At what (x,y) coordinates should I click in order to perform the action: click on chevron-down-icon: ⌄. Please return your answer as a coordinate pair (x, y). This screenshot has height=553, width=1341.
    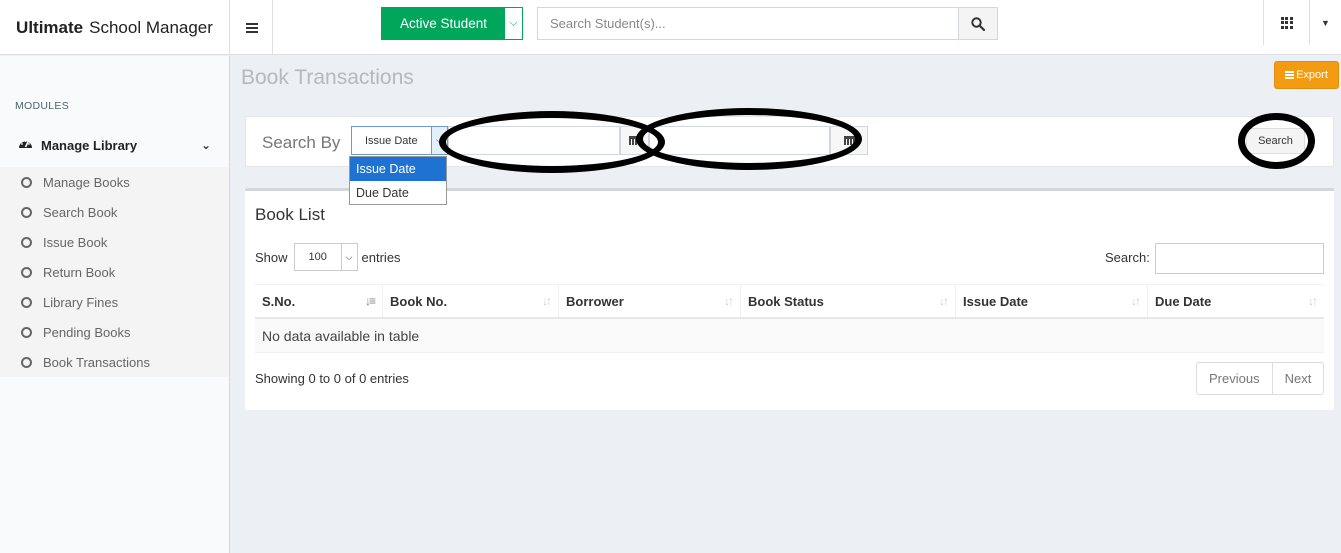
    Looking at the image, I should click on (205, 145).